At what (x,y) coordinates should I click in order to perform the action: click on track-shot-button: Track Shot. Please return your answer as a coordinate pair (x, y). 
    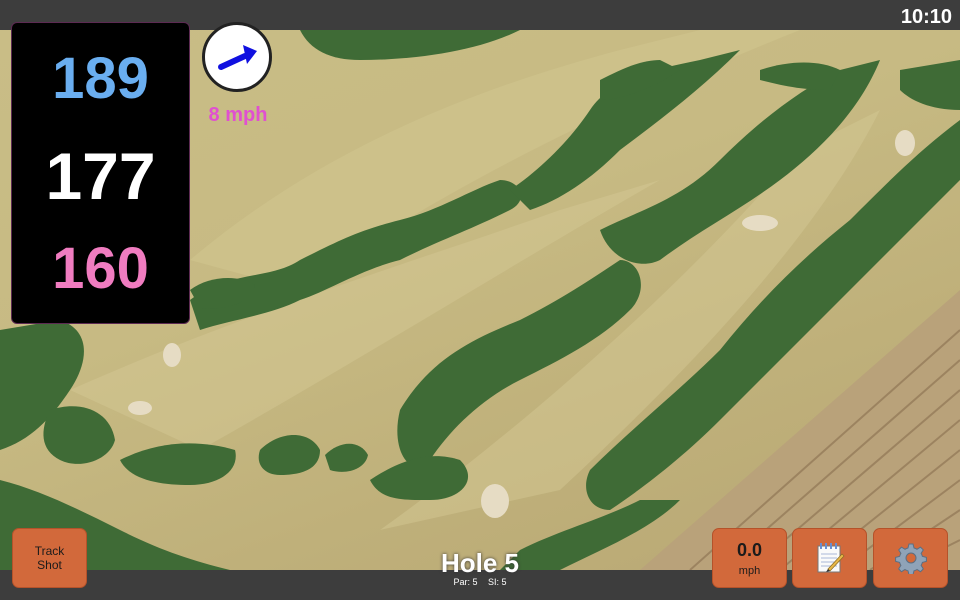
    Looking at the image, I should click on (49, 558).